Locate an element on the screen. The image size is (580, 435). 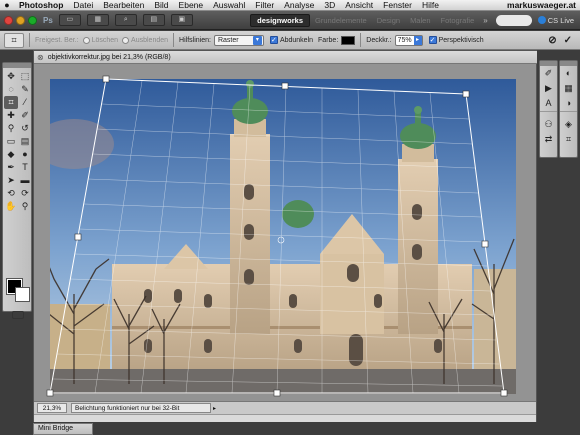
3d-rotate-tool-icon: ⟲ is located at coordinates (11, 193).